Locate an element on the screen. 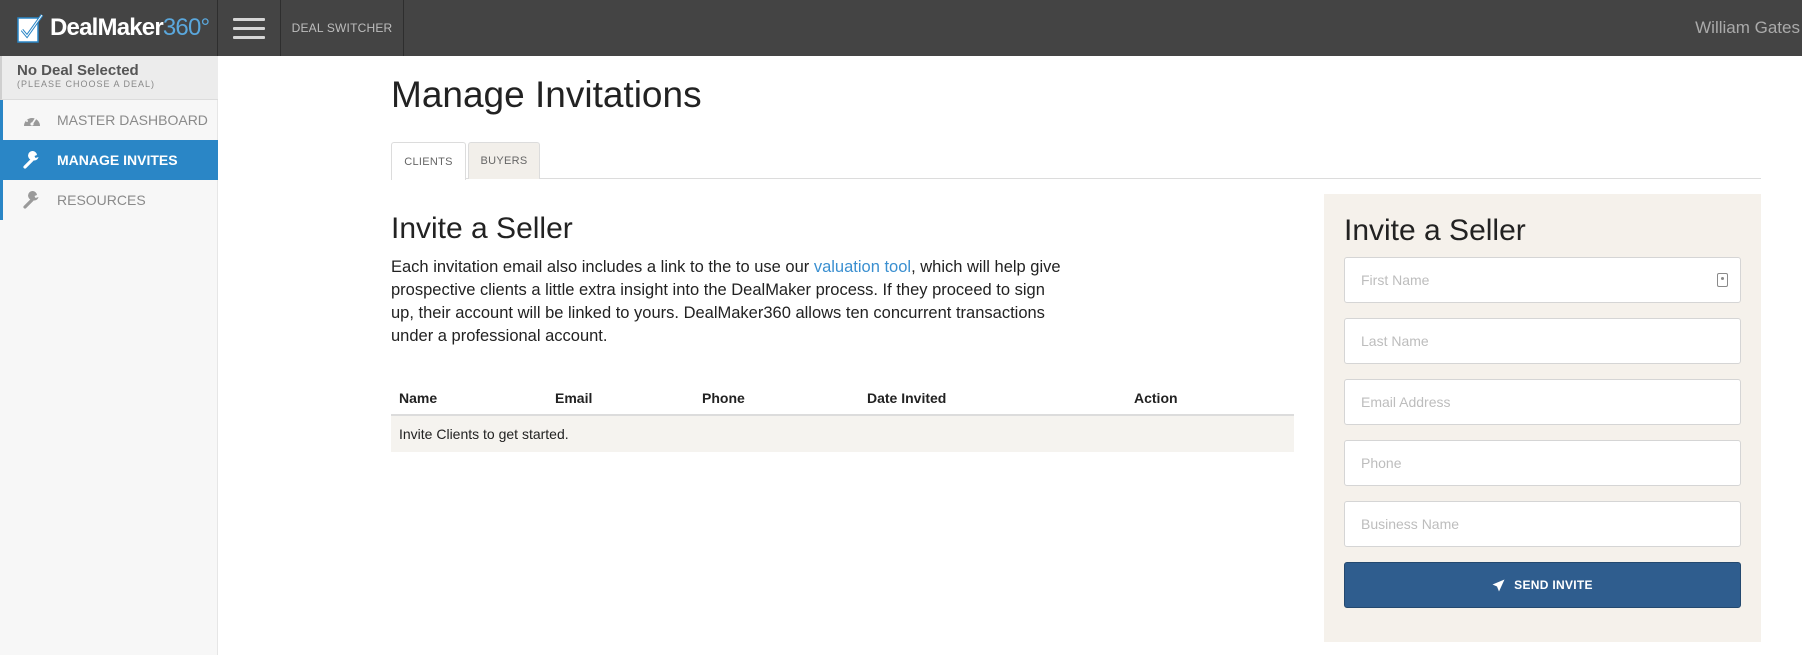 This screenshot has height=655, width=1802. sidebar-item-master-dashboard: MASTER DASHBOARD is located at coordinates (109, 120).